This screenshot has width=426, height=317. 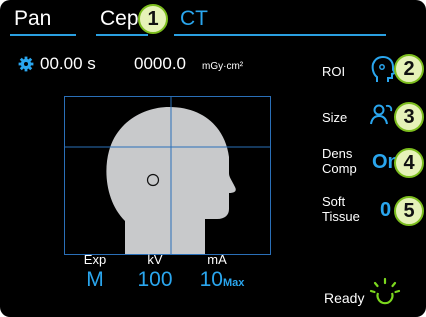 I want to click on kv-value: 100, so click(x=155, y=280).